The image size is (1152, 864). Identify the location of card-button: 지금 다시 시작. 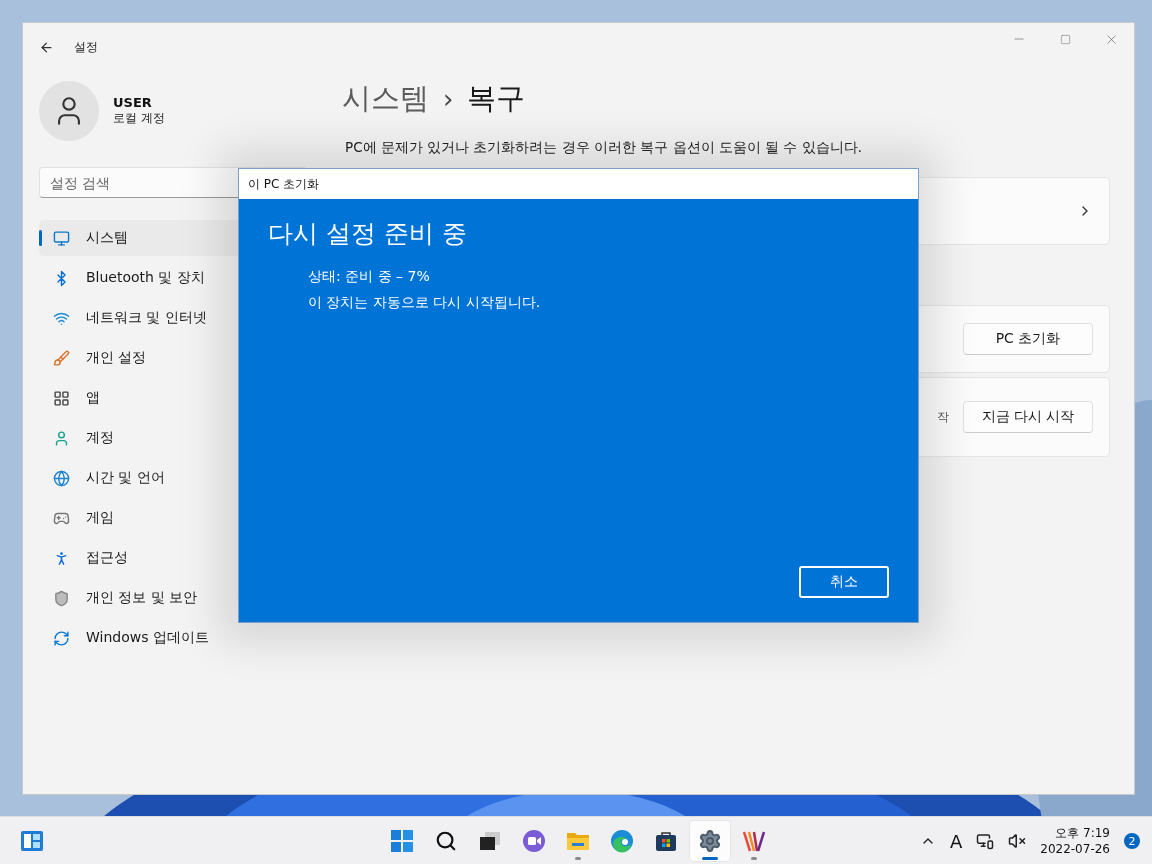
(1028, 417).